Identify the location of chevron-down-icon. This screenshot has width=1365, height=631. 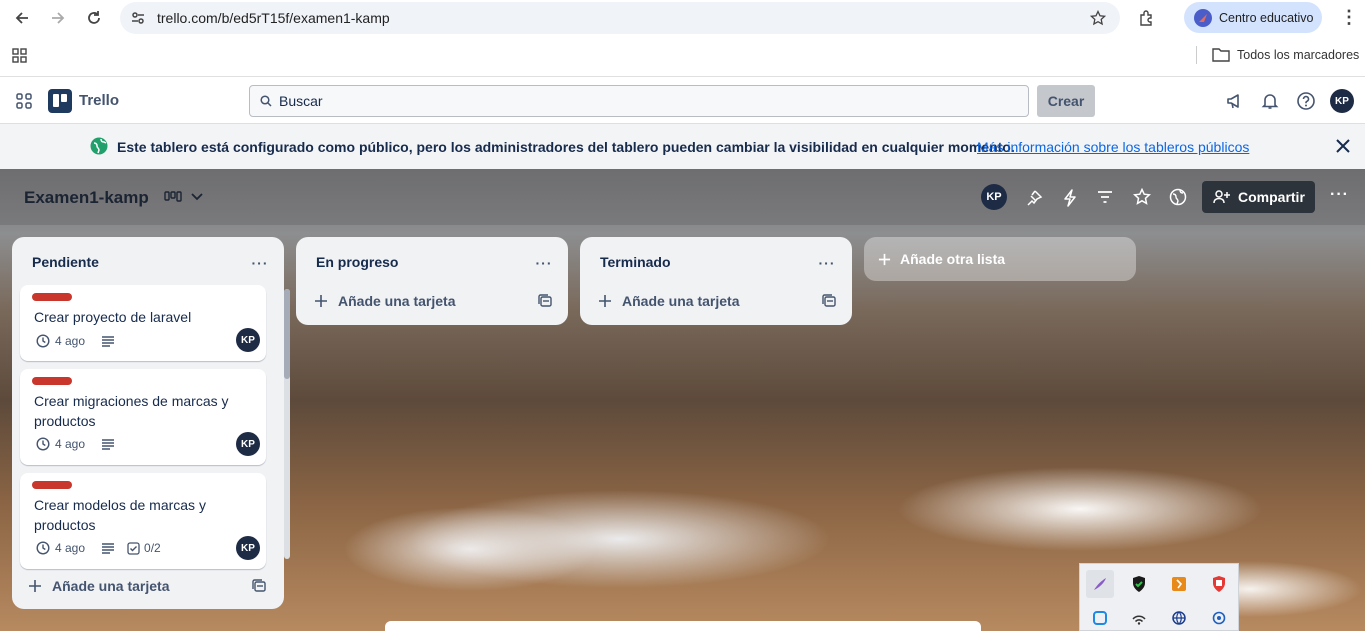
(197, 197).